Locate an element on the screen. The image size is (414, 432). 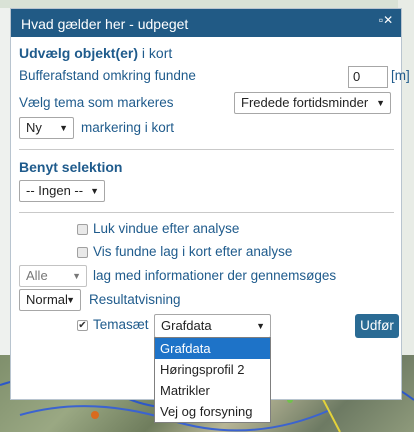
dropdown-option: Vej og forsyning is located at coordinates (212, 411).